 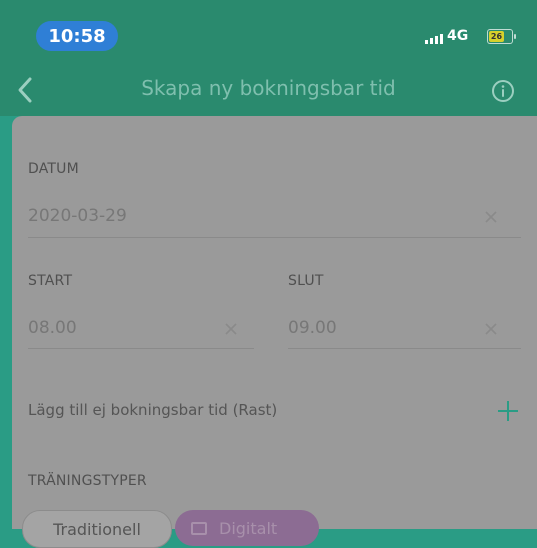 What do you see at coordinates (404, 348) in the screenshot?
I see `end-divider` at bounding box center [404, 348].